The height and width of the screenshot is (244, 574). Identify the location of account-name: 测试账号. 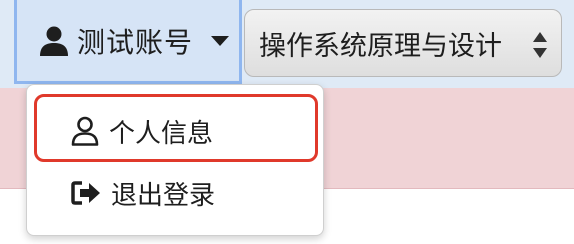
(135, 42).